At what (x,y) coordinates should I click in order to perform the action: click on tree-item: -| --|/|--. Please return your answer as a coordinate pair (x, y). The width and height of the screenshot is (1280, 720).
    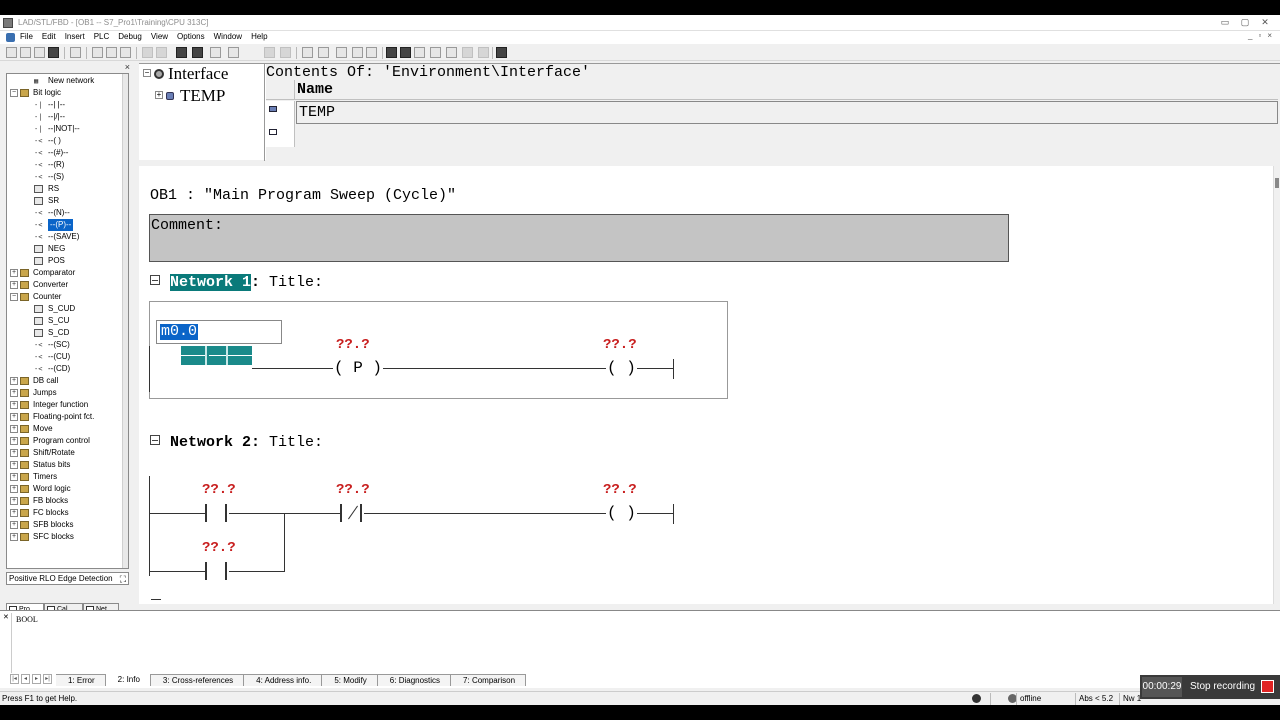
    Looking at the image, I should click on (66, 117).